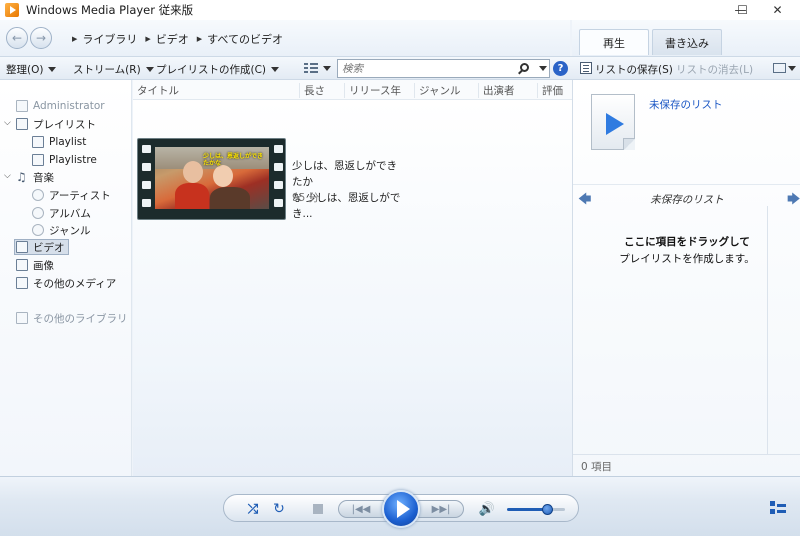 This screenshot has height=536, width=800. Describe the element at coordinates (41, 247) in the screenshot. I see `nav-item-video: ビデオ` at that location.